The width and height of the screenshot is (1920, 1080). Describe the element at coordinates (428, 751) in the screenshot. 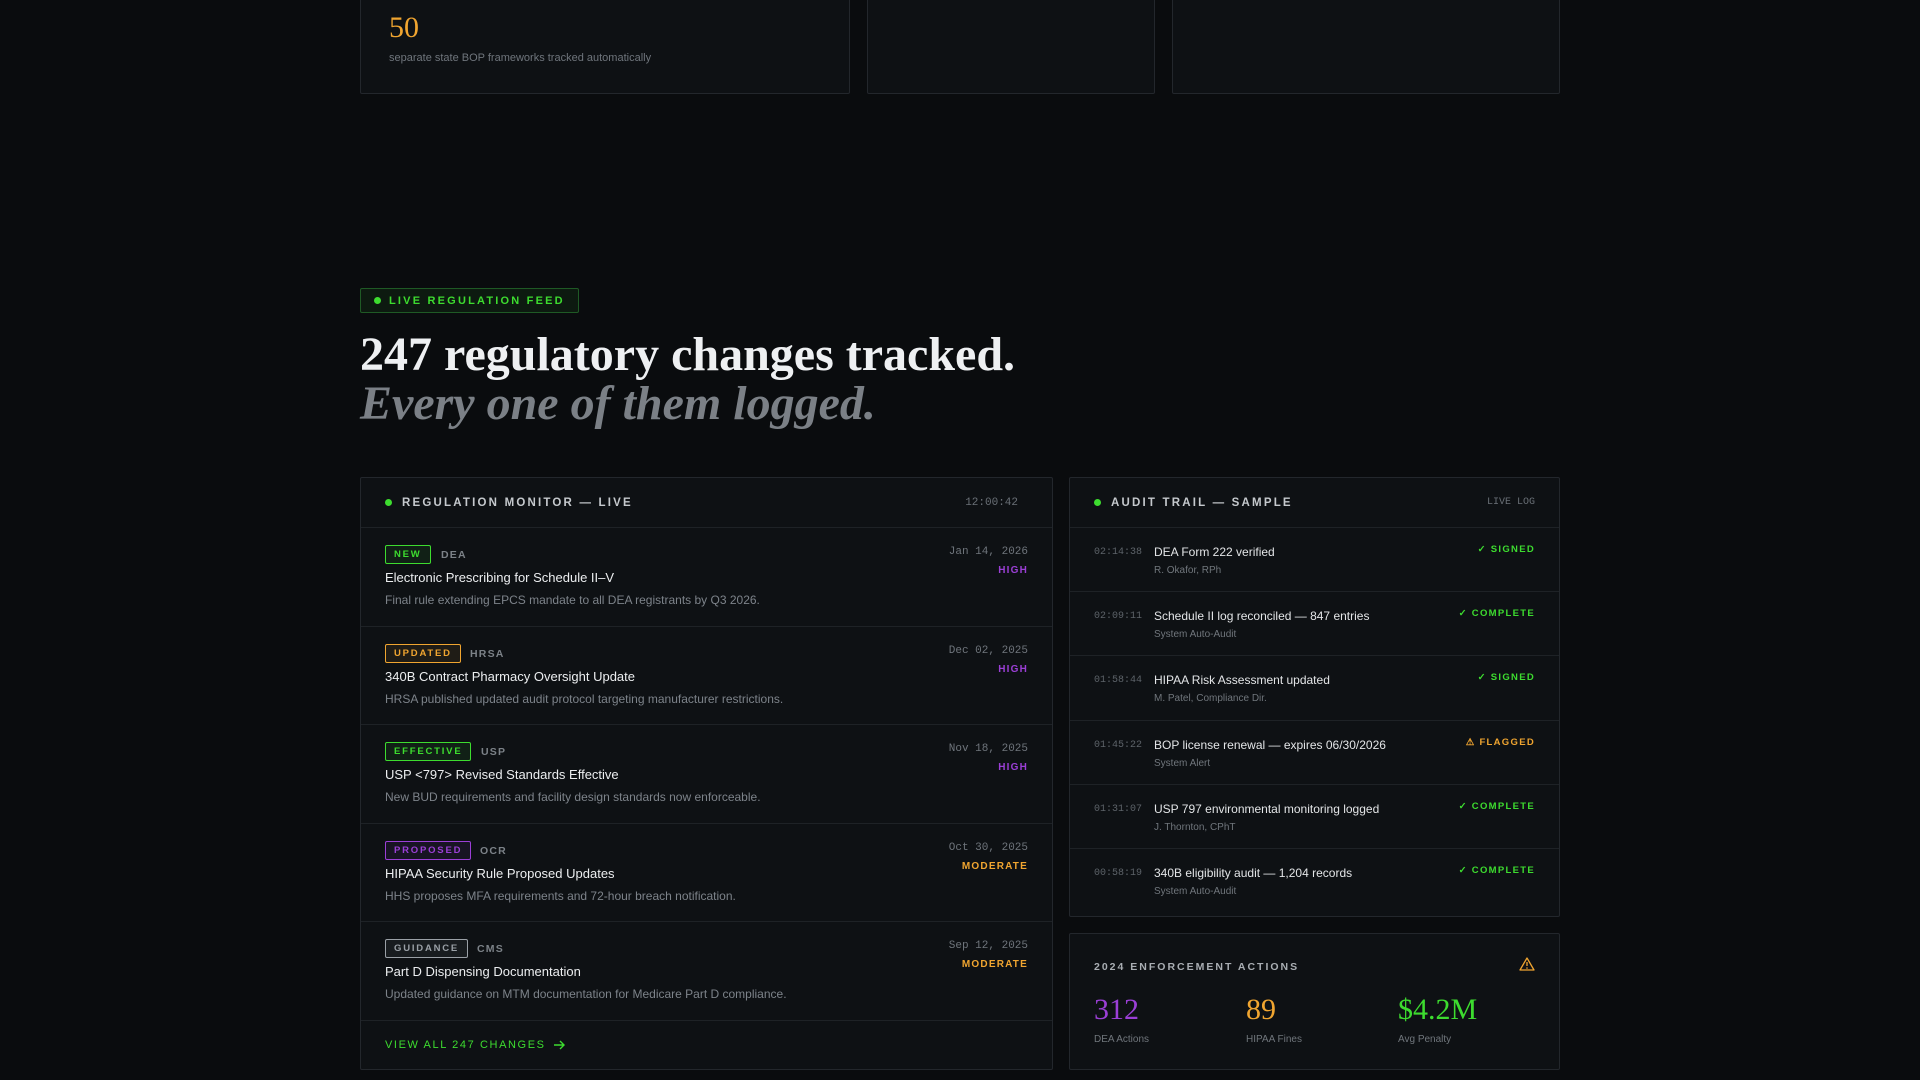

I see `status-tag: EFFECTIVE` at that location.